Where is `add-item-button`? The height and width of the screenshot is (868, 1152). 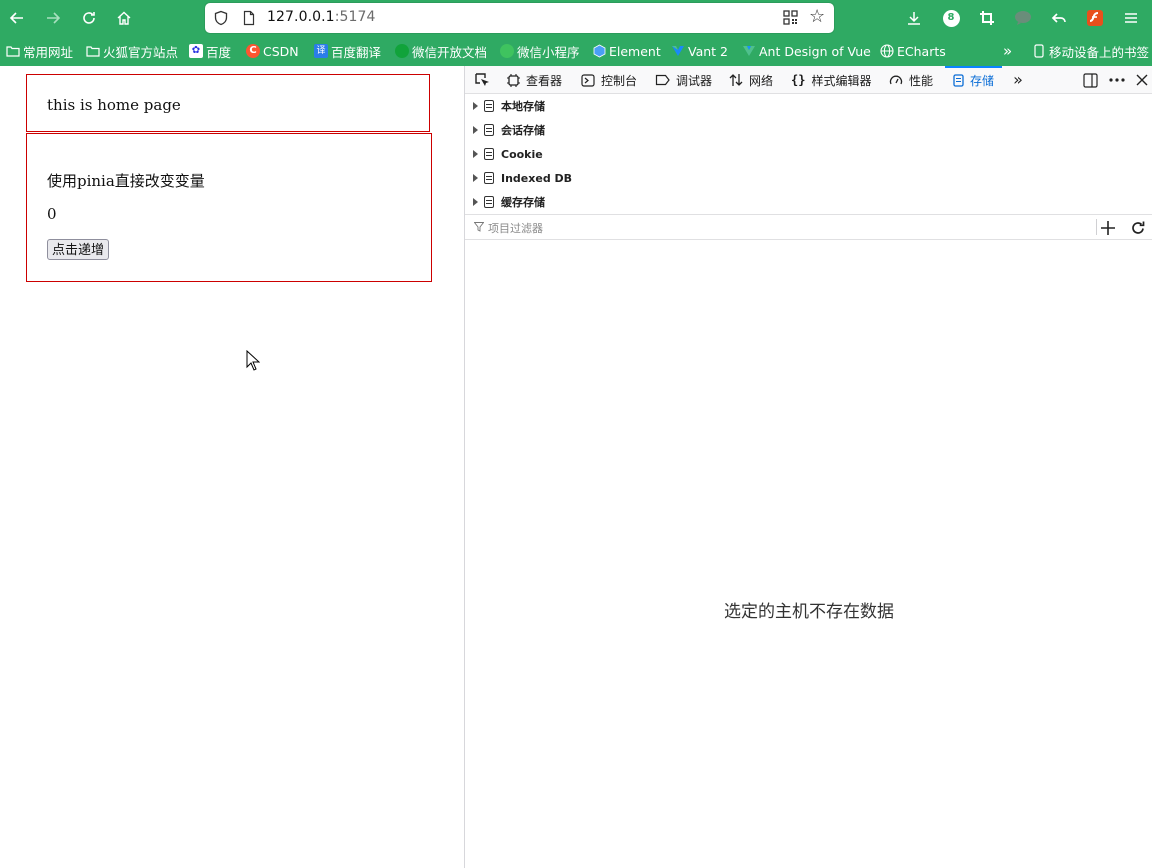 add-item-button is located at coordinates (1108, 227).